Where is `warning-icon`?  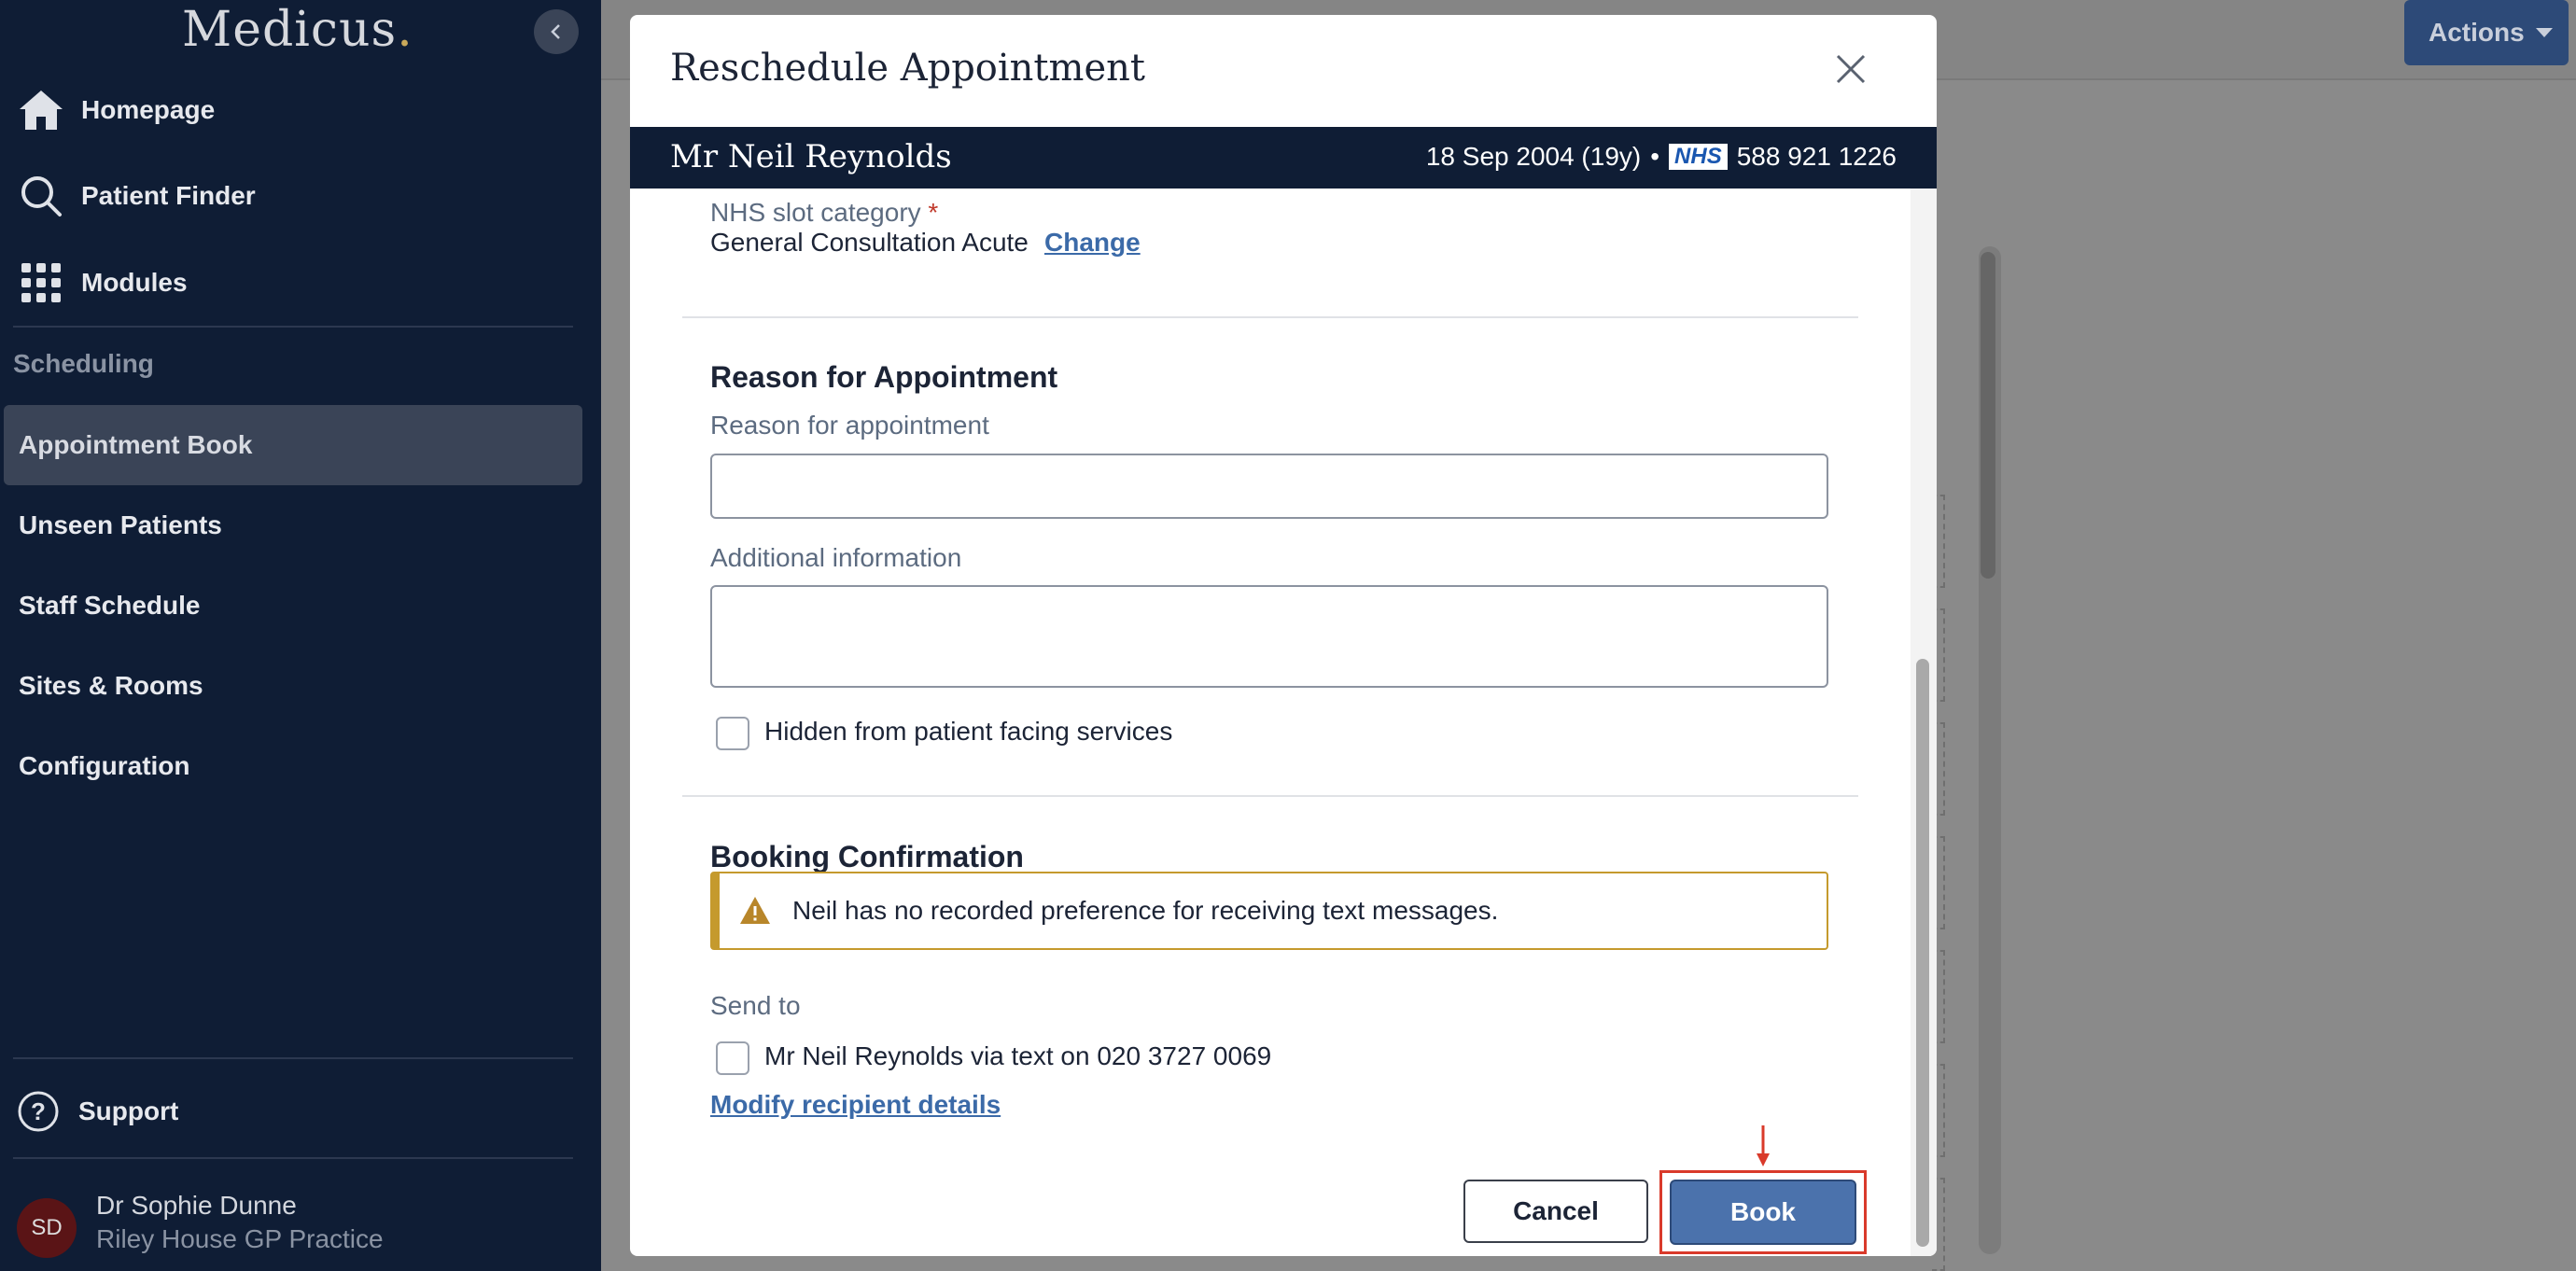
warning-icon is located at coordinates (755, 910).